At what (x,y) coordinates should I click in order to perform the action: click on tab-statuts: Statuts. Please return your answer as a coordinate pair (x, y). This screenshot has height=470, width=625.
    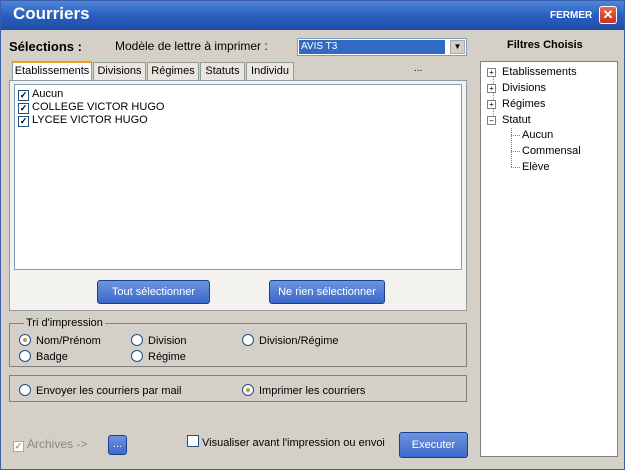
    Looking at the image, I should click on (222, 71).